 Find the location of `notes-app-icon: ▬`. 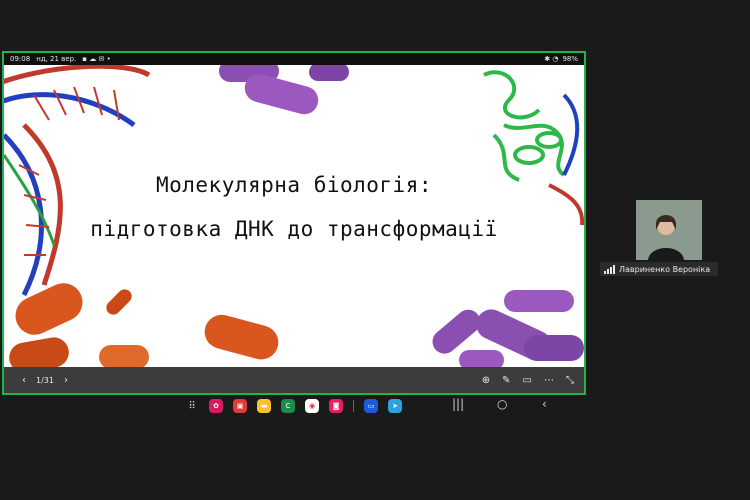

notes-app-icon: ▬ is located at coordinates (264, 406).